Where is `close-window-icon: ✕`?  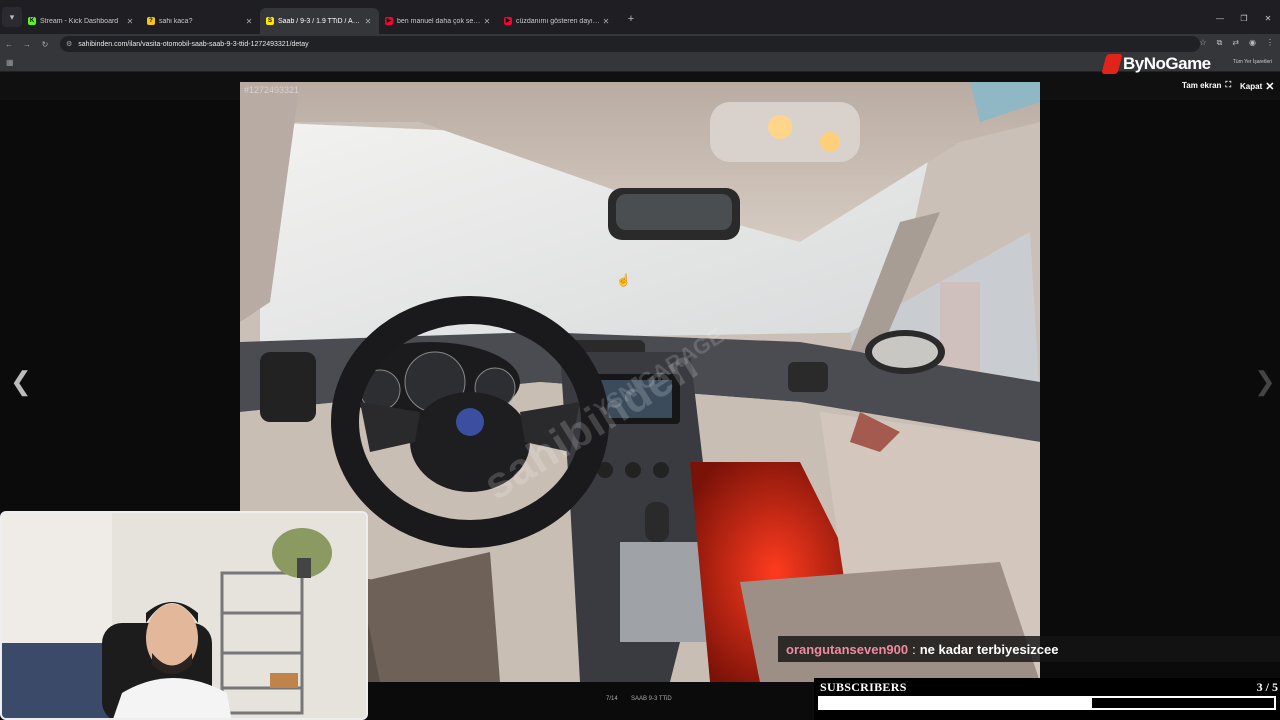
close-window-icon: ✕ is located at coordinates (1268, 18).